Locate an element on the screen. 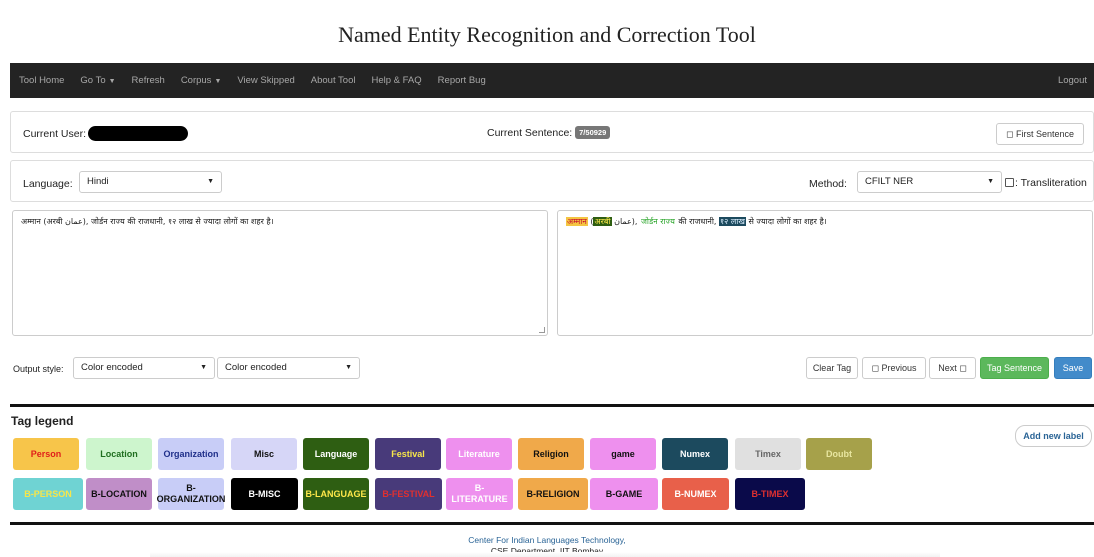 The height and width of the screenshot is (557, 1094). tag-chip-numex: Numex is located at coordinates (695, 454).